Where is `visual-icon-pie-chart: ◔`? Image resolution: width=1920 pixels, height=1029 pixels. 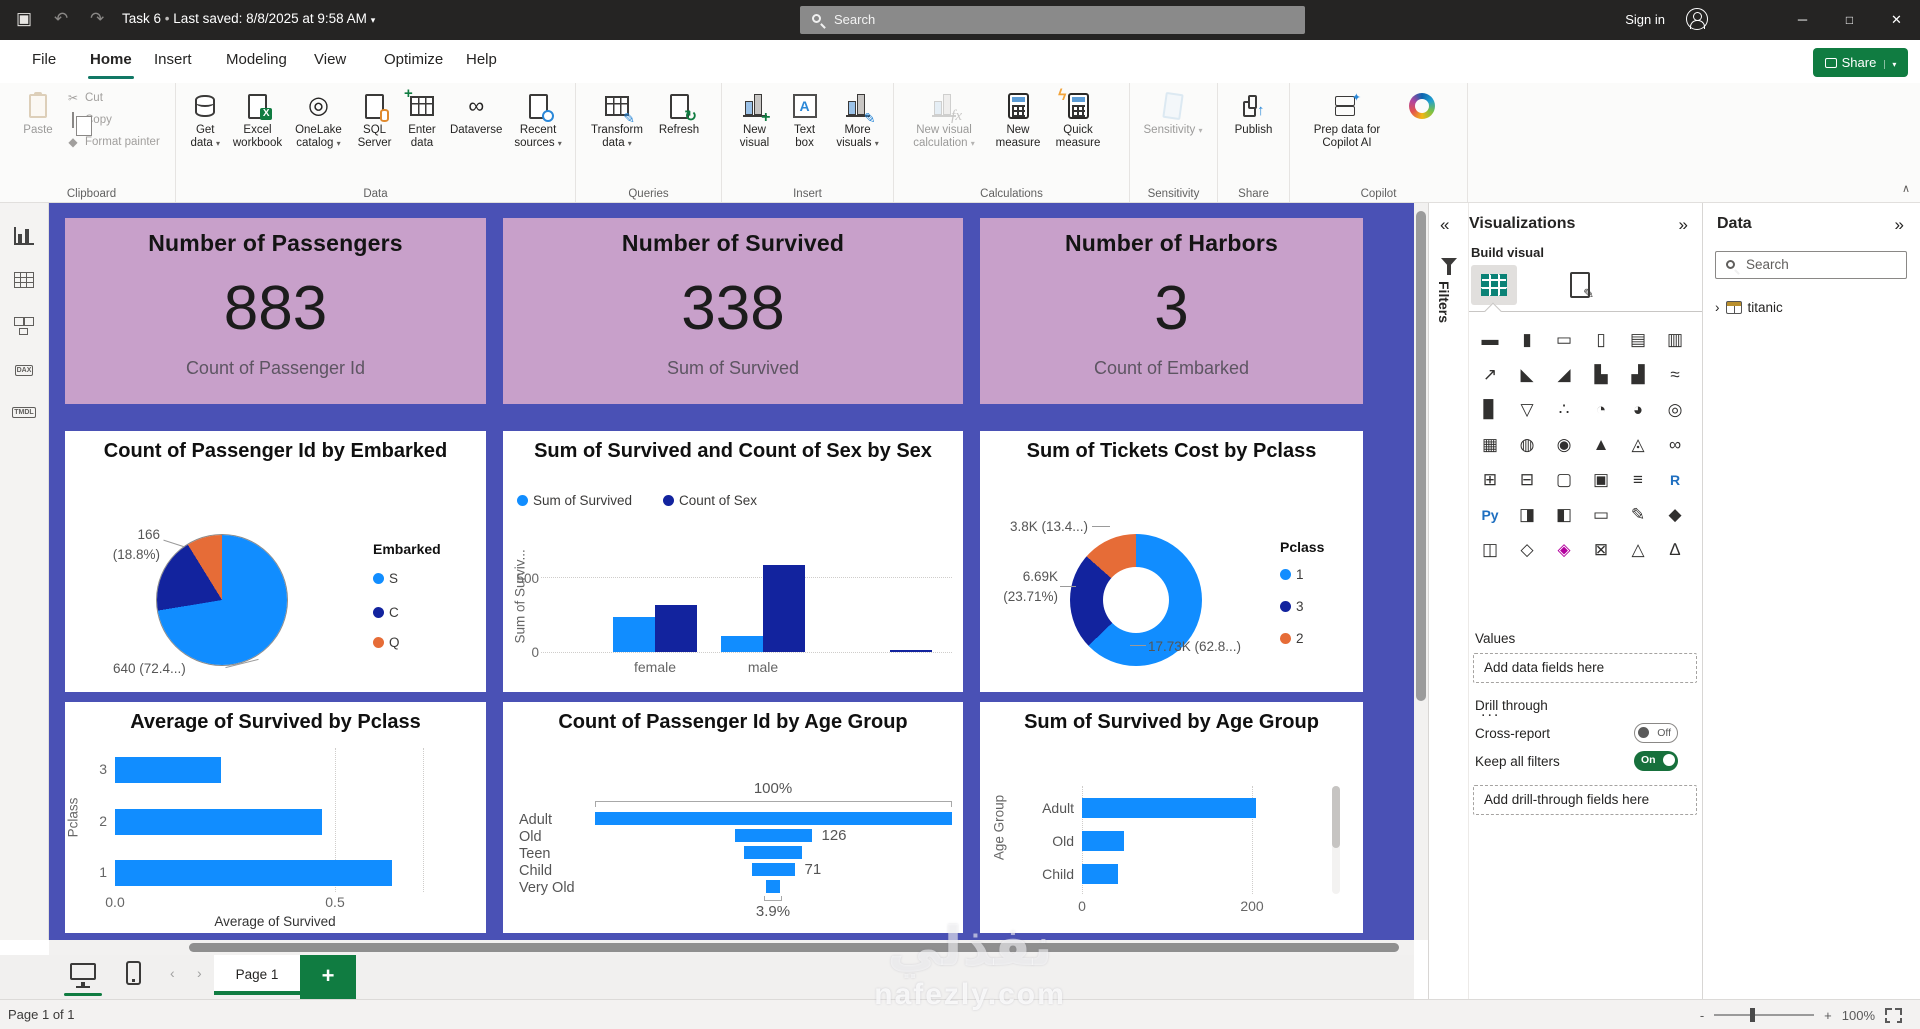
visual-icon-pie-chart: ◔ is located at coordinates (1601, 410).